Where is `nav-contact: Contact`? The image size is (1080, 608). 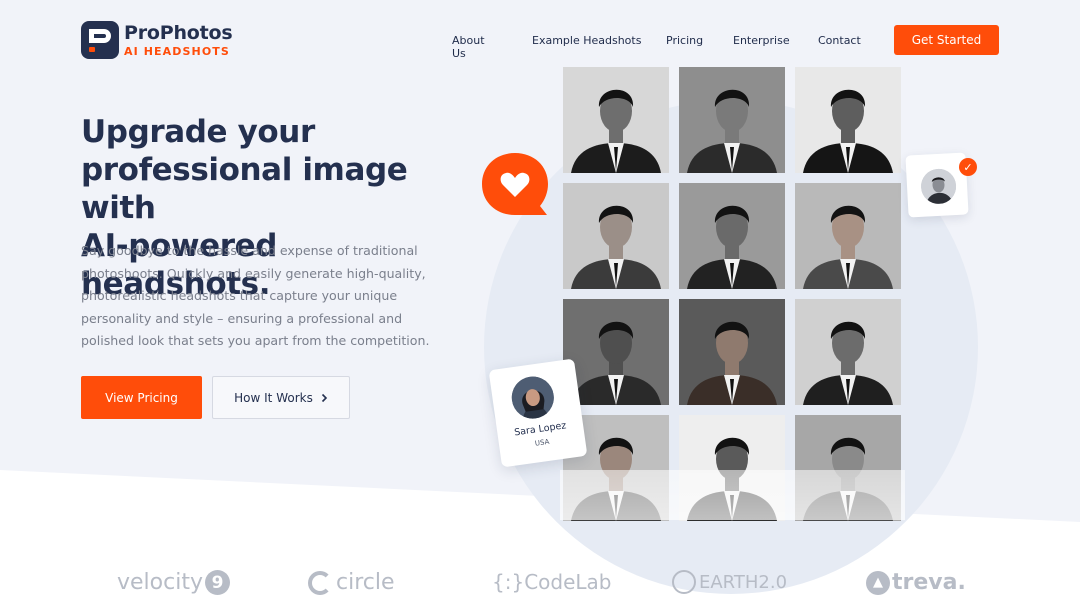 nav-contact: Contact is located at coordinates (839, 40).